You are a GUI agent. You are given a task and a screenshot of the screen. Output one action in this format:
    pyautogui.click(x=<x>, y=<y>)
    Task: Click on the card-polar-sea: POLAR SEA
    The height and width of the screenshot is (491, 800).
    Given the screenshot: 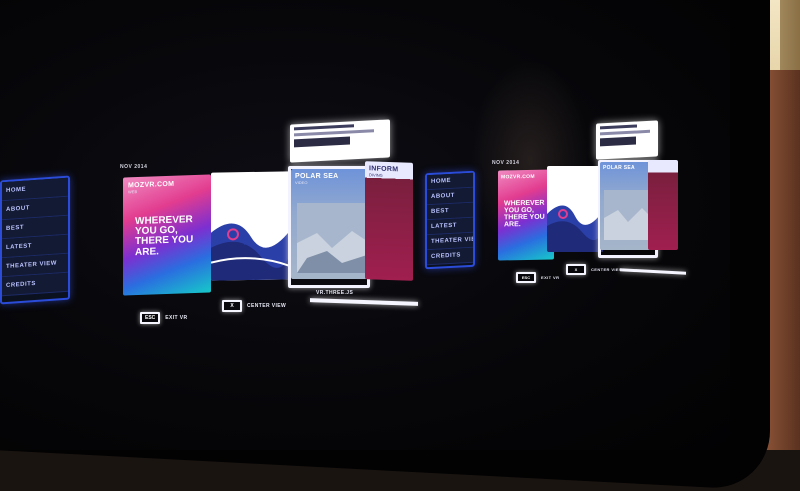 What is the action you would take?
    pyautogui.click(x=626, y=206)
    